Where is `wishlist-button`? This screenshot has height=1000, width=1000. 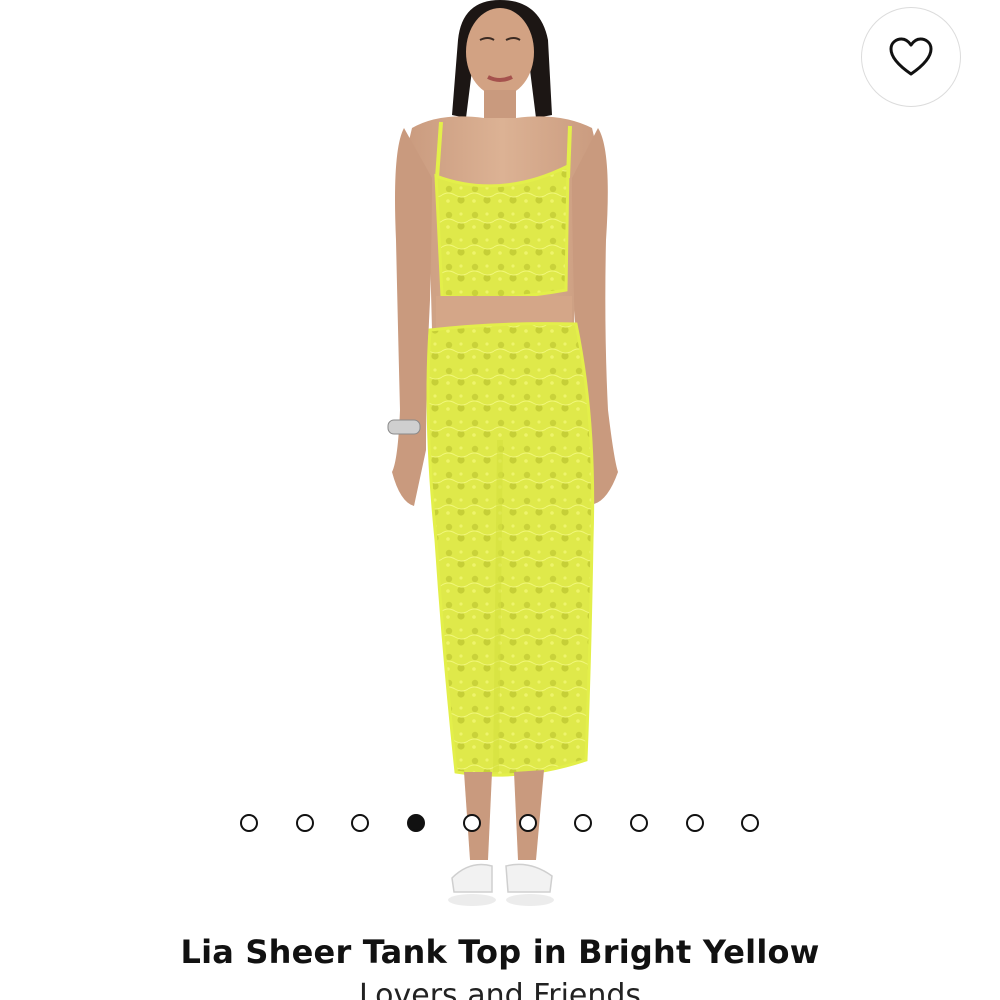 wishlist-button is located at coordinates (911, 57).